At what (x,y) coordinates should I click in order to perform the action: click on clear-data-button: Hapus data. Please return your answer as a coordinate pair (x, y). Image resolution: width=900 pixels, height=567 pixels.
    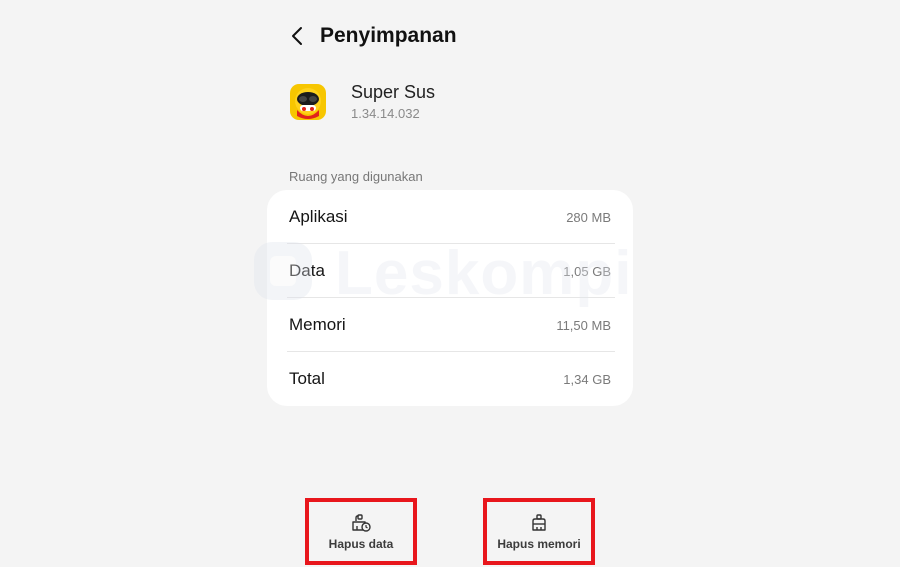
    Looking at the image, I should click on (361, 531).